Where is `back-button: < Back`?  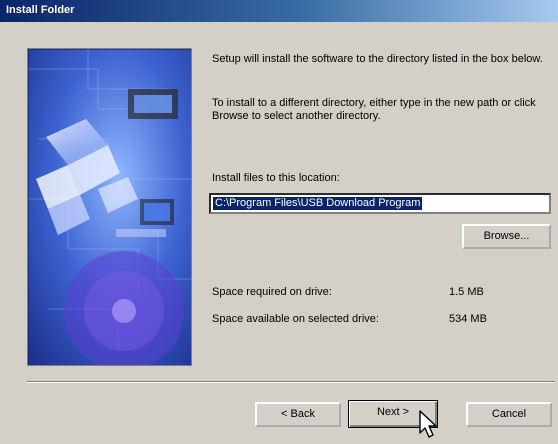
back-button: < Back is located at coordinates (298, 414).